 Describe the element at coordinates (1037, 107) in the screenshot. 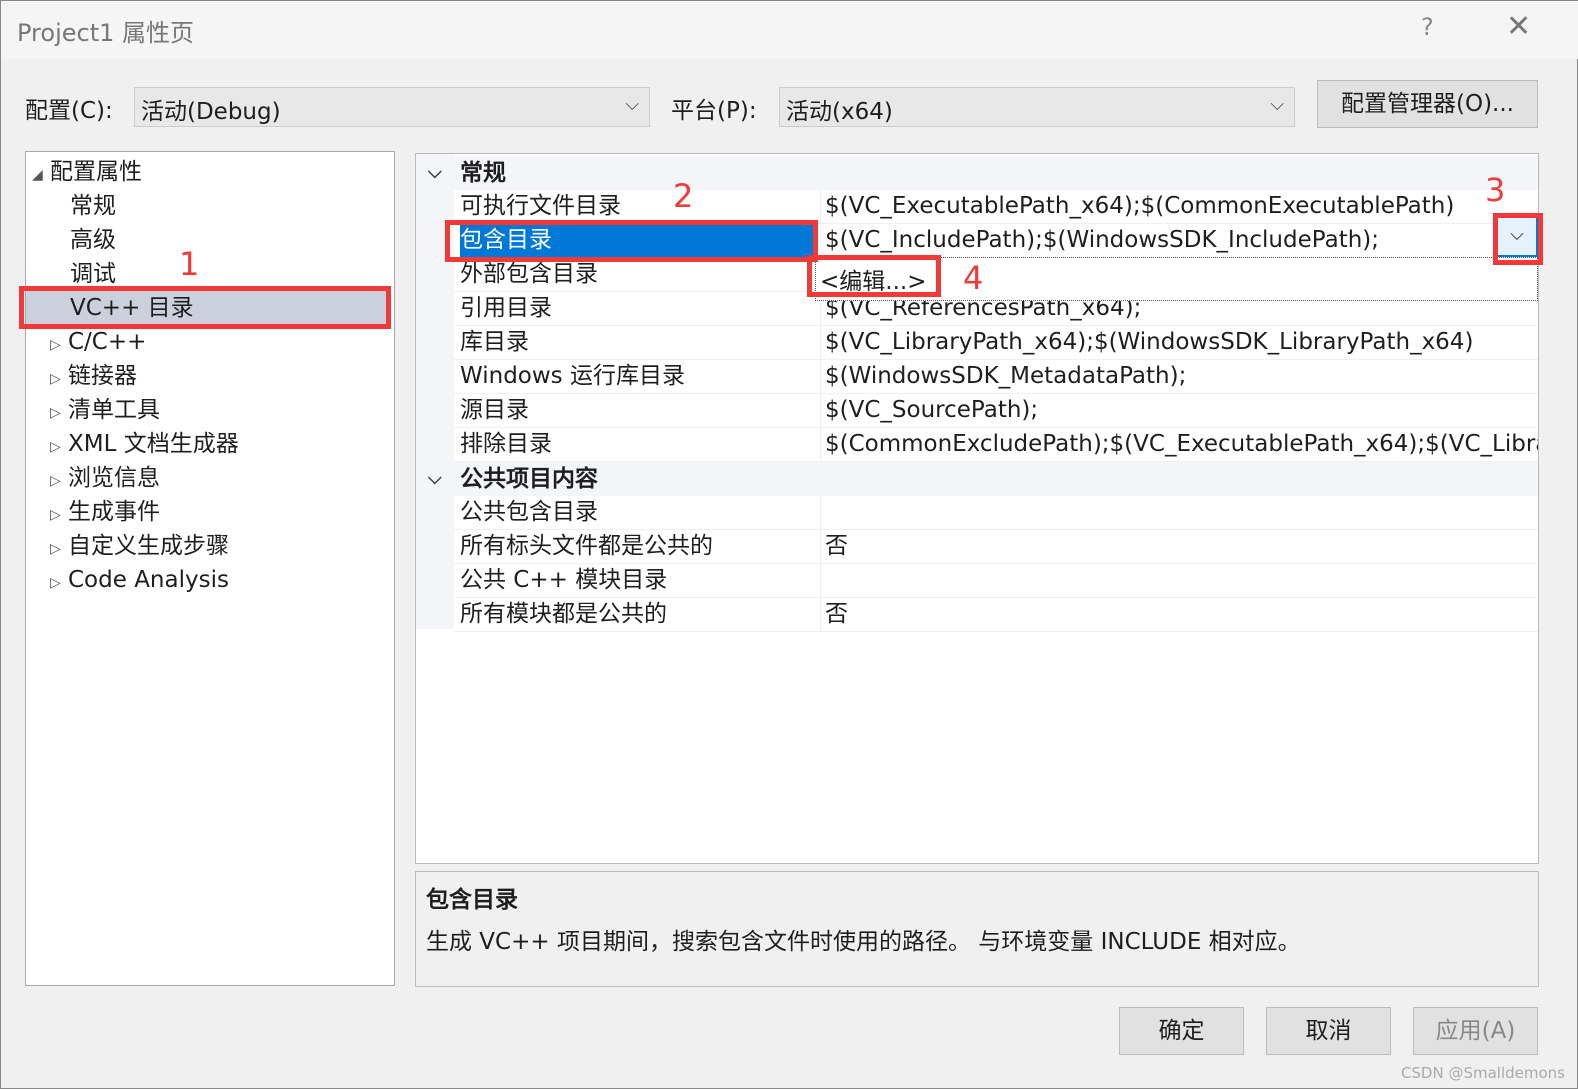

I see `platform-select: 活动(x64) ⌵` at that location.